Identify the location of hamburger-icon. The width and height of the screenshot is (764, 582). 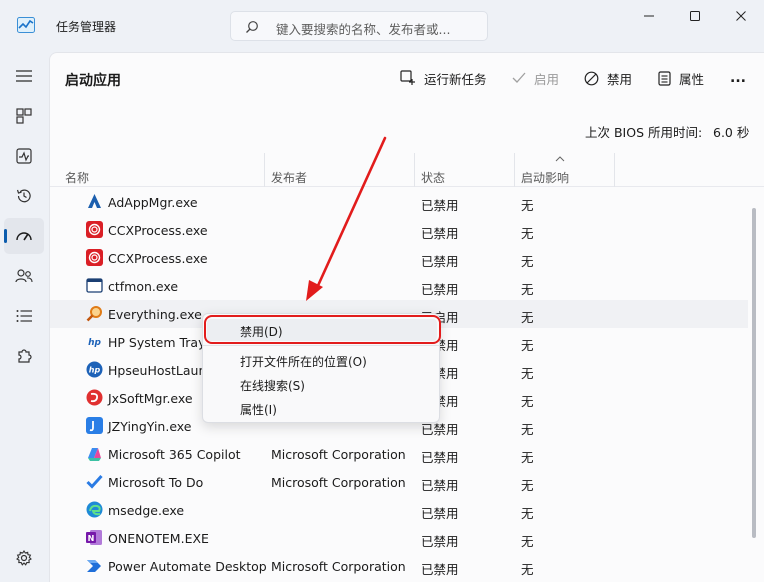
(24, 76).